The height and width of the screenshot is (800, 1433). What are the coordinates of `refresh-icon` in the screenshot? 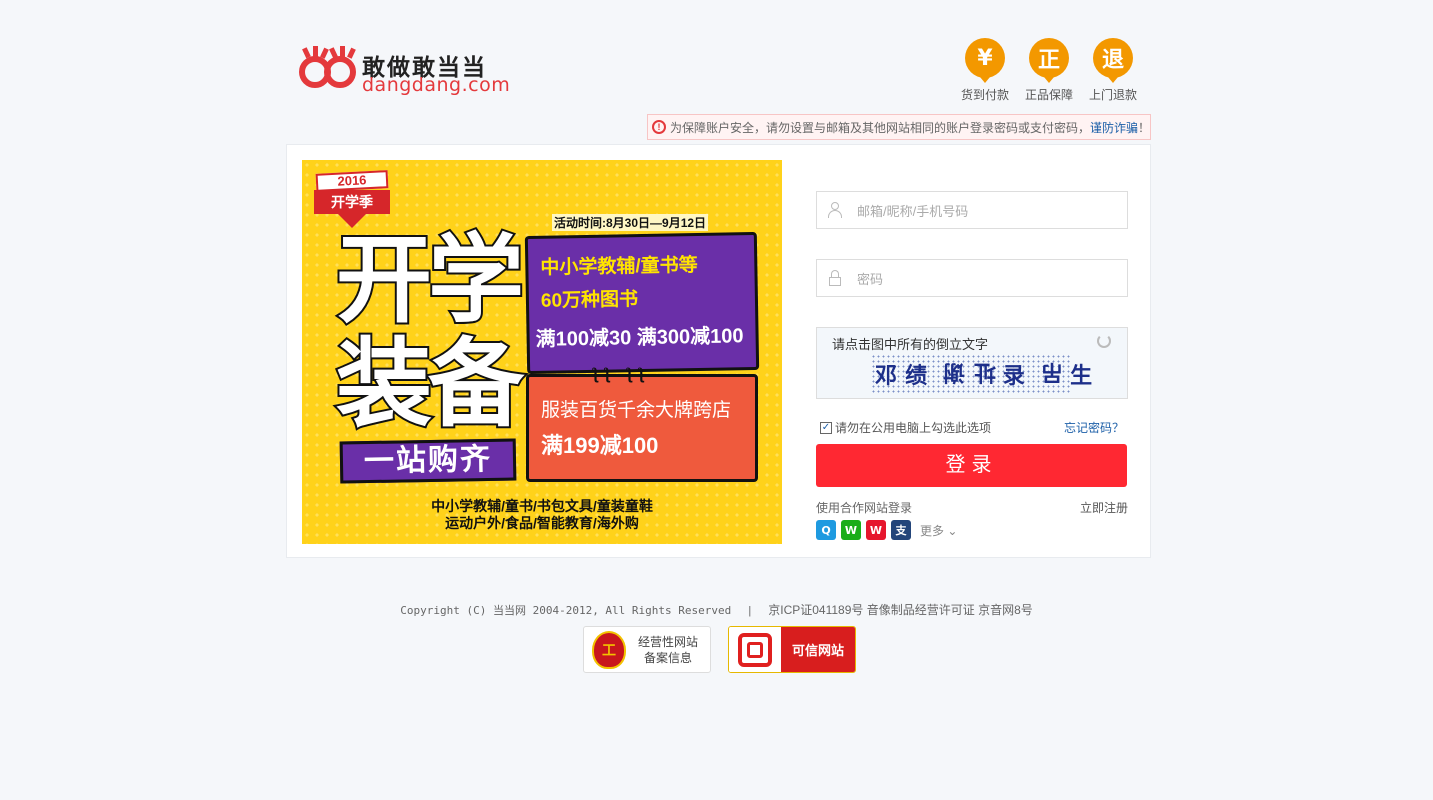 It's located at (1104, 341).